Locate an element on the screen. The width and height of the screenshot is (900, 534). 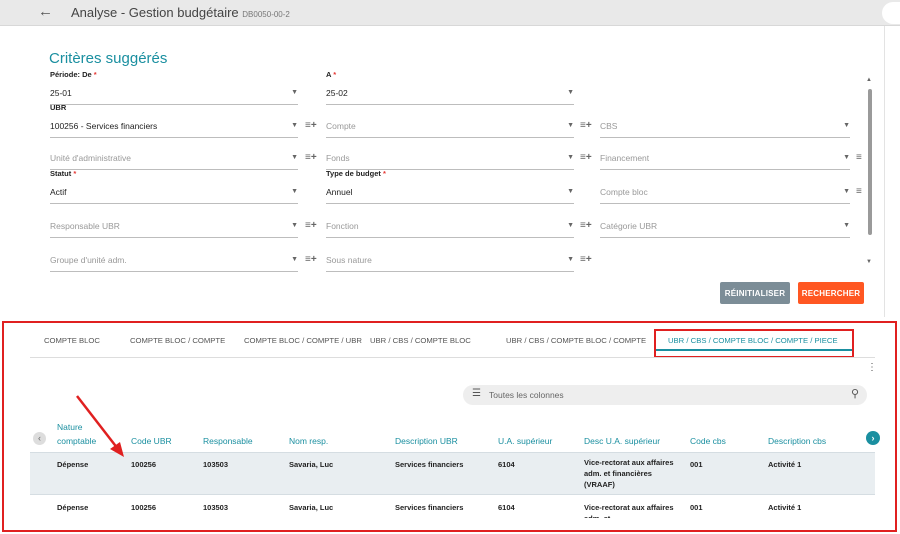
fonction-select: Fonction ▼ is located at coordinates (450, 227).